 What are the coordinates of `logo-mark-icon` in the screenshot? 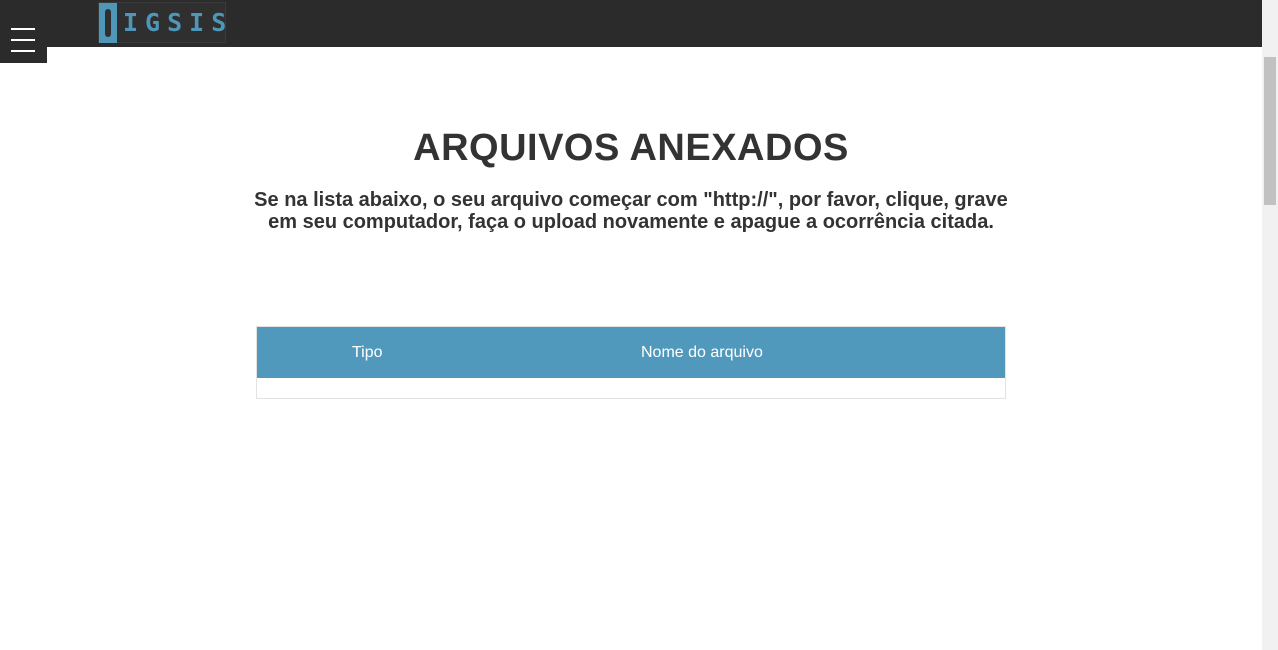 It's located at (108, 23).